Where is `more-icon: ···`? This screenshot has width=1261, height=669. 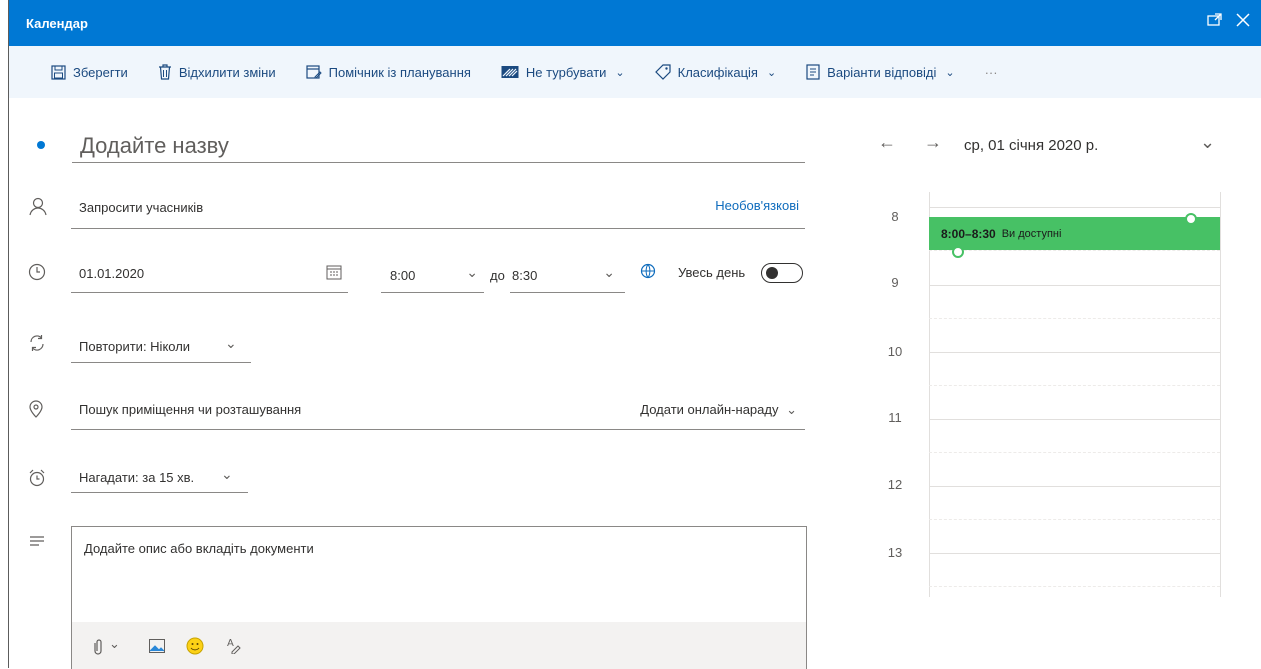 more-icon: ··· is located at coordinates (991, 72).